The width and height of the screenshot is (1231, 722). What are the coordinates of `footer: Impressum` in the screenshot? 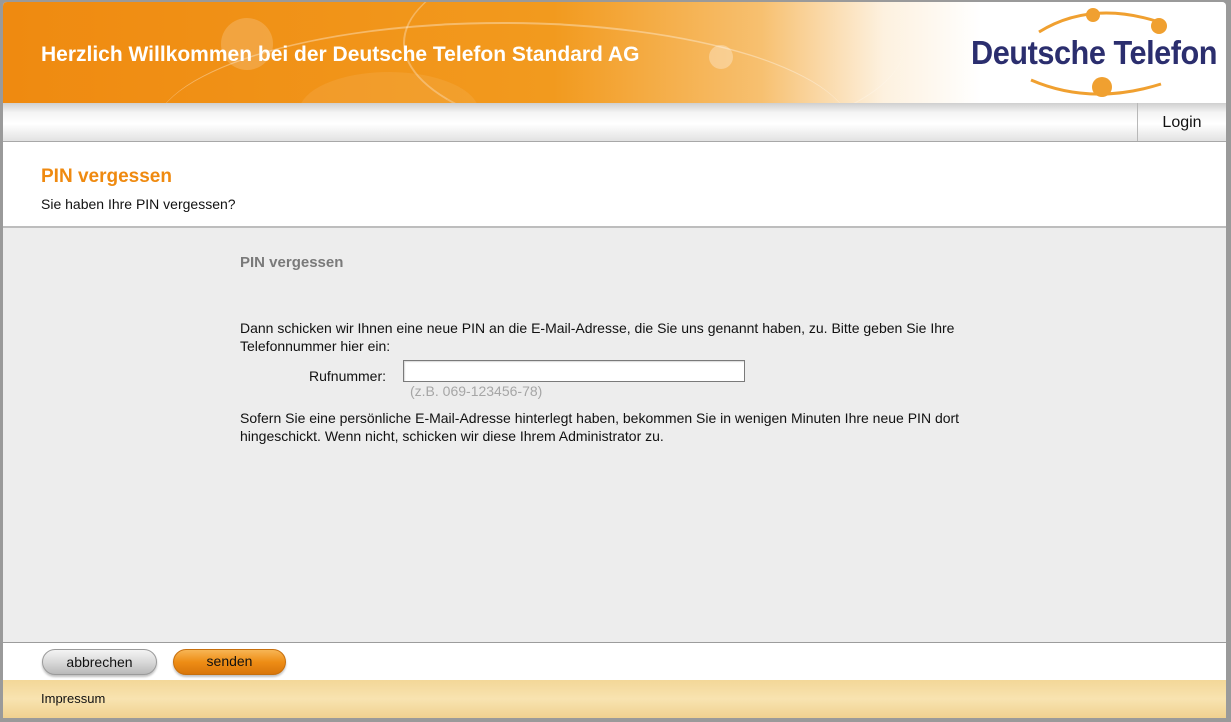 It's located at (614, 699).